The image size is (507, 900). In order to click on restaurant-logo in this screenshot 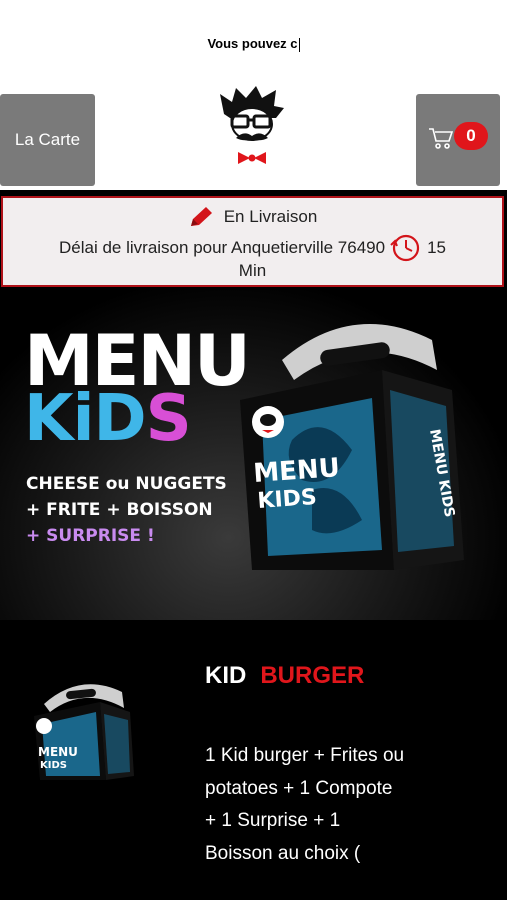, I will do `click(252, 128)`.